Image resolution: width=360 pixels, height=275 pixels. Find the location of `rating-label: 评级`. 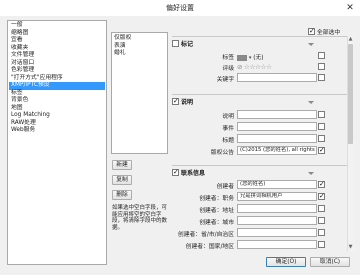

rating-label: 评级 is located at coordinates (228, 69).